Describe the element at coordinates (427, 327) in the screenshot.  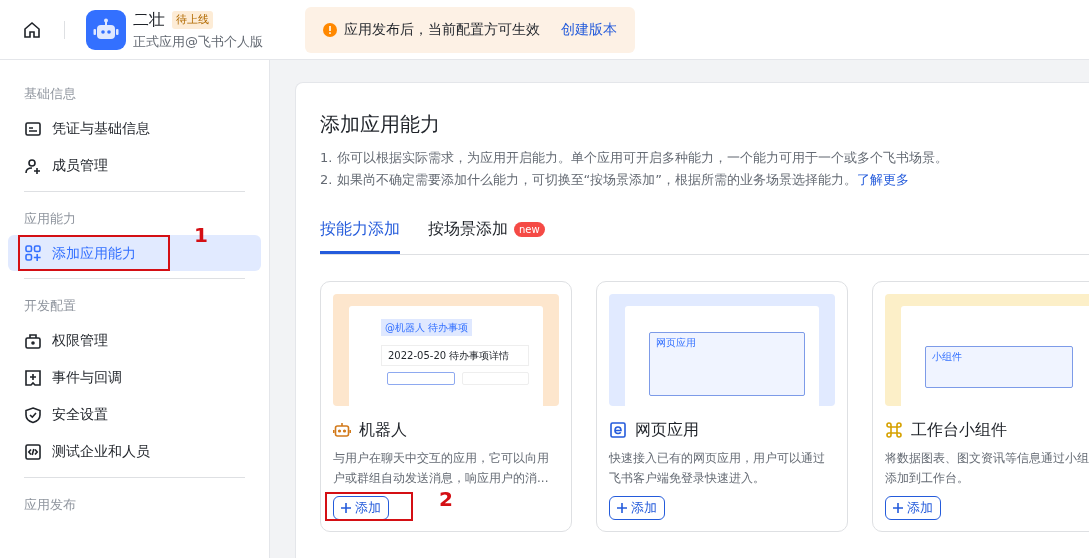
I see `preview-text: @机器人 待办事项` at that location.